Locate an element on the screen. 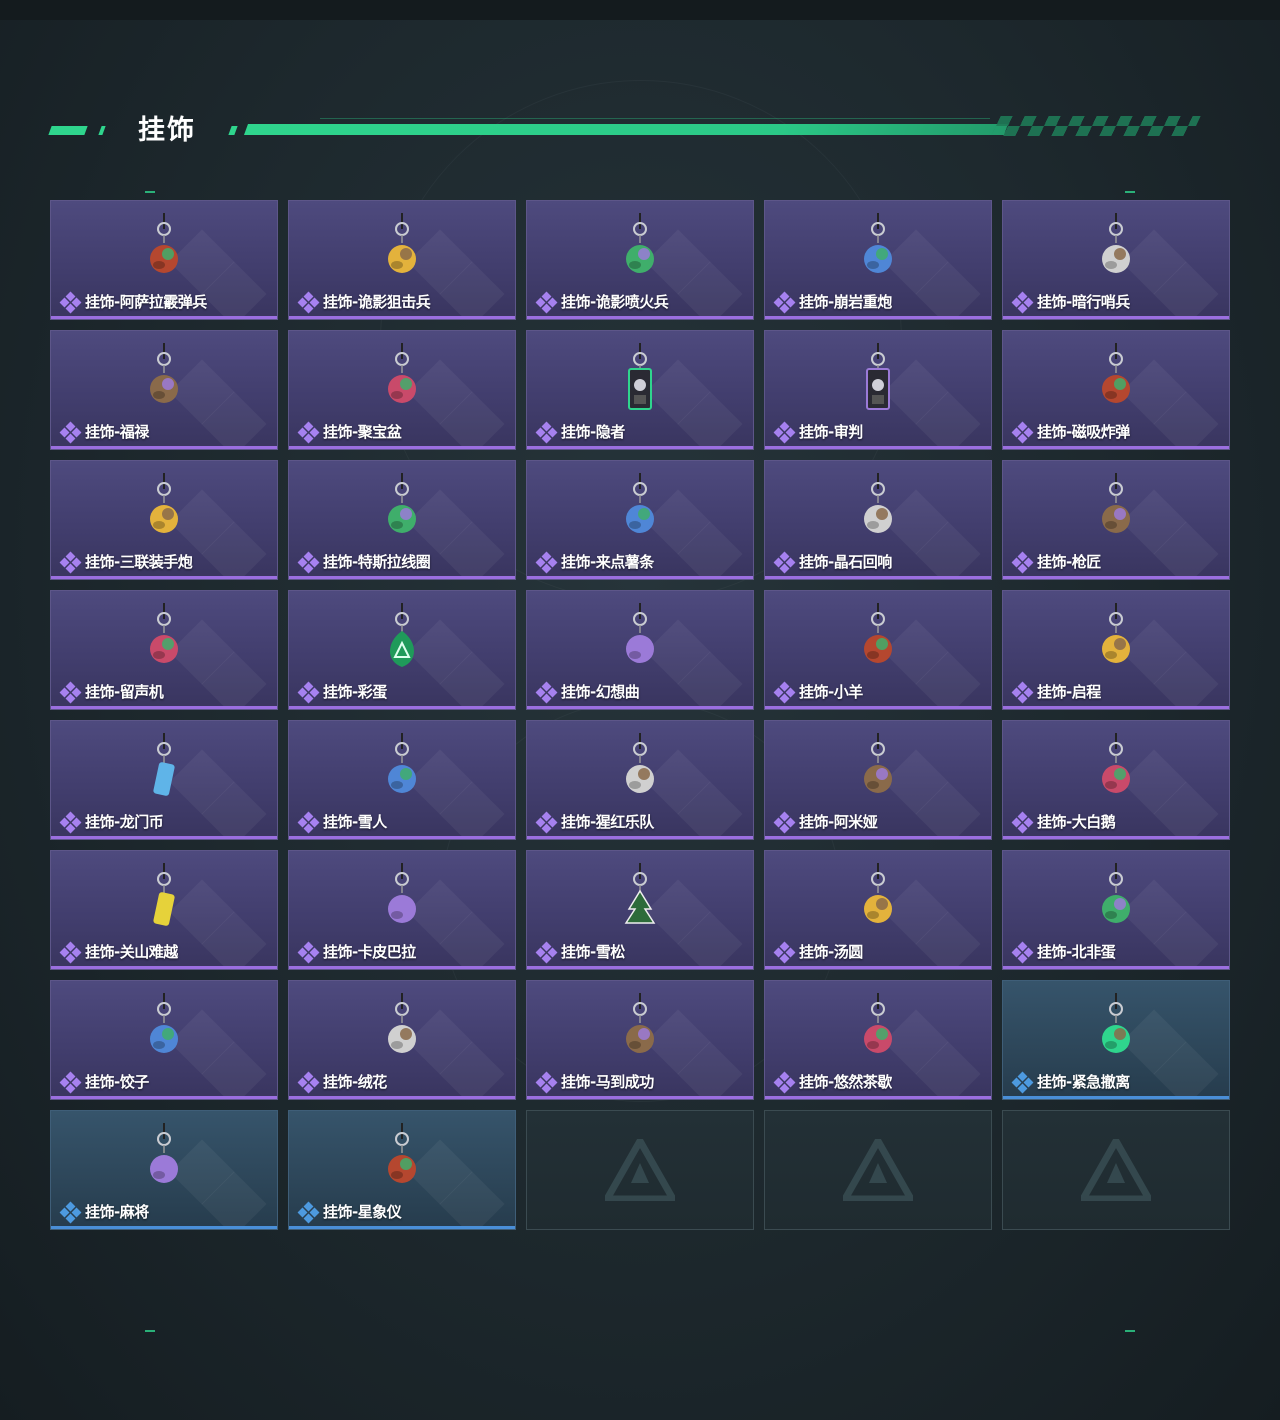 The height and width of the screenshot is (1420, 1280). charm-name: 挂饰-雪人 is located at coordinates (355, 822).